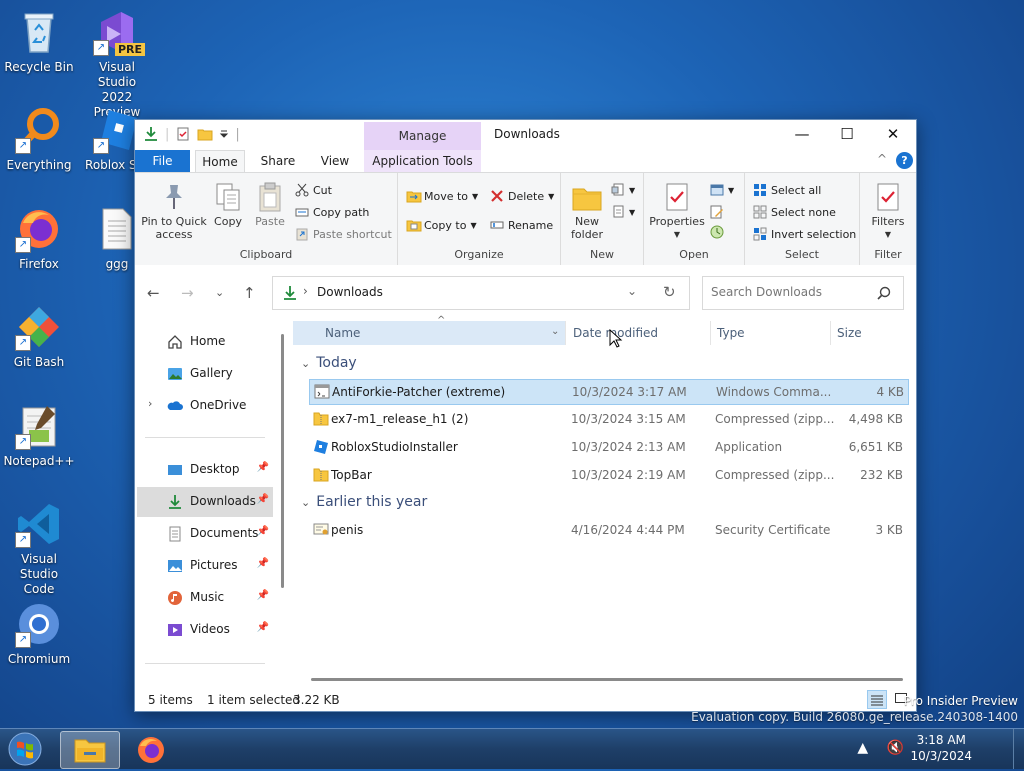  What do you see at coordinates (205, 502) in the screenshot?
I see `nav-item-downloads: Downloads 📌` at bounding box center [205, 502].